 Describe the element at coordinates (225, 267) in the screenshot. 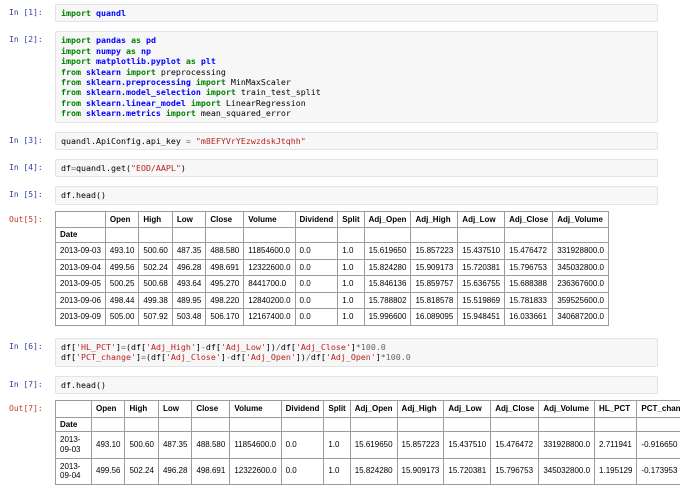

I see `table-cell: 498.691` at that location.